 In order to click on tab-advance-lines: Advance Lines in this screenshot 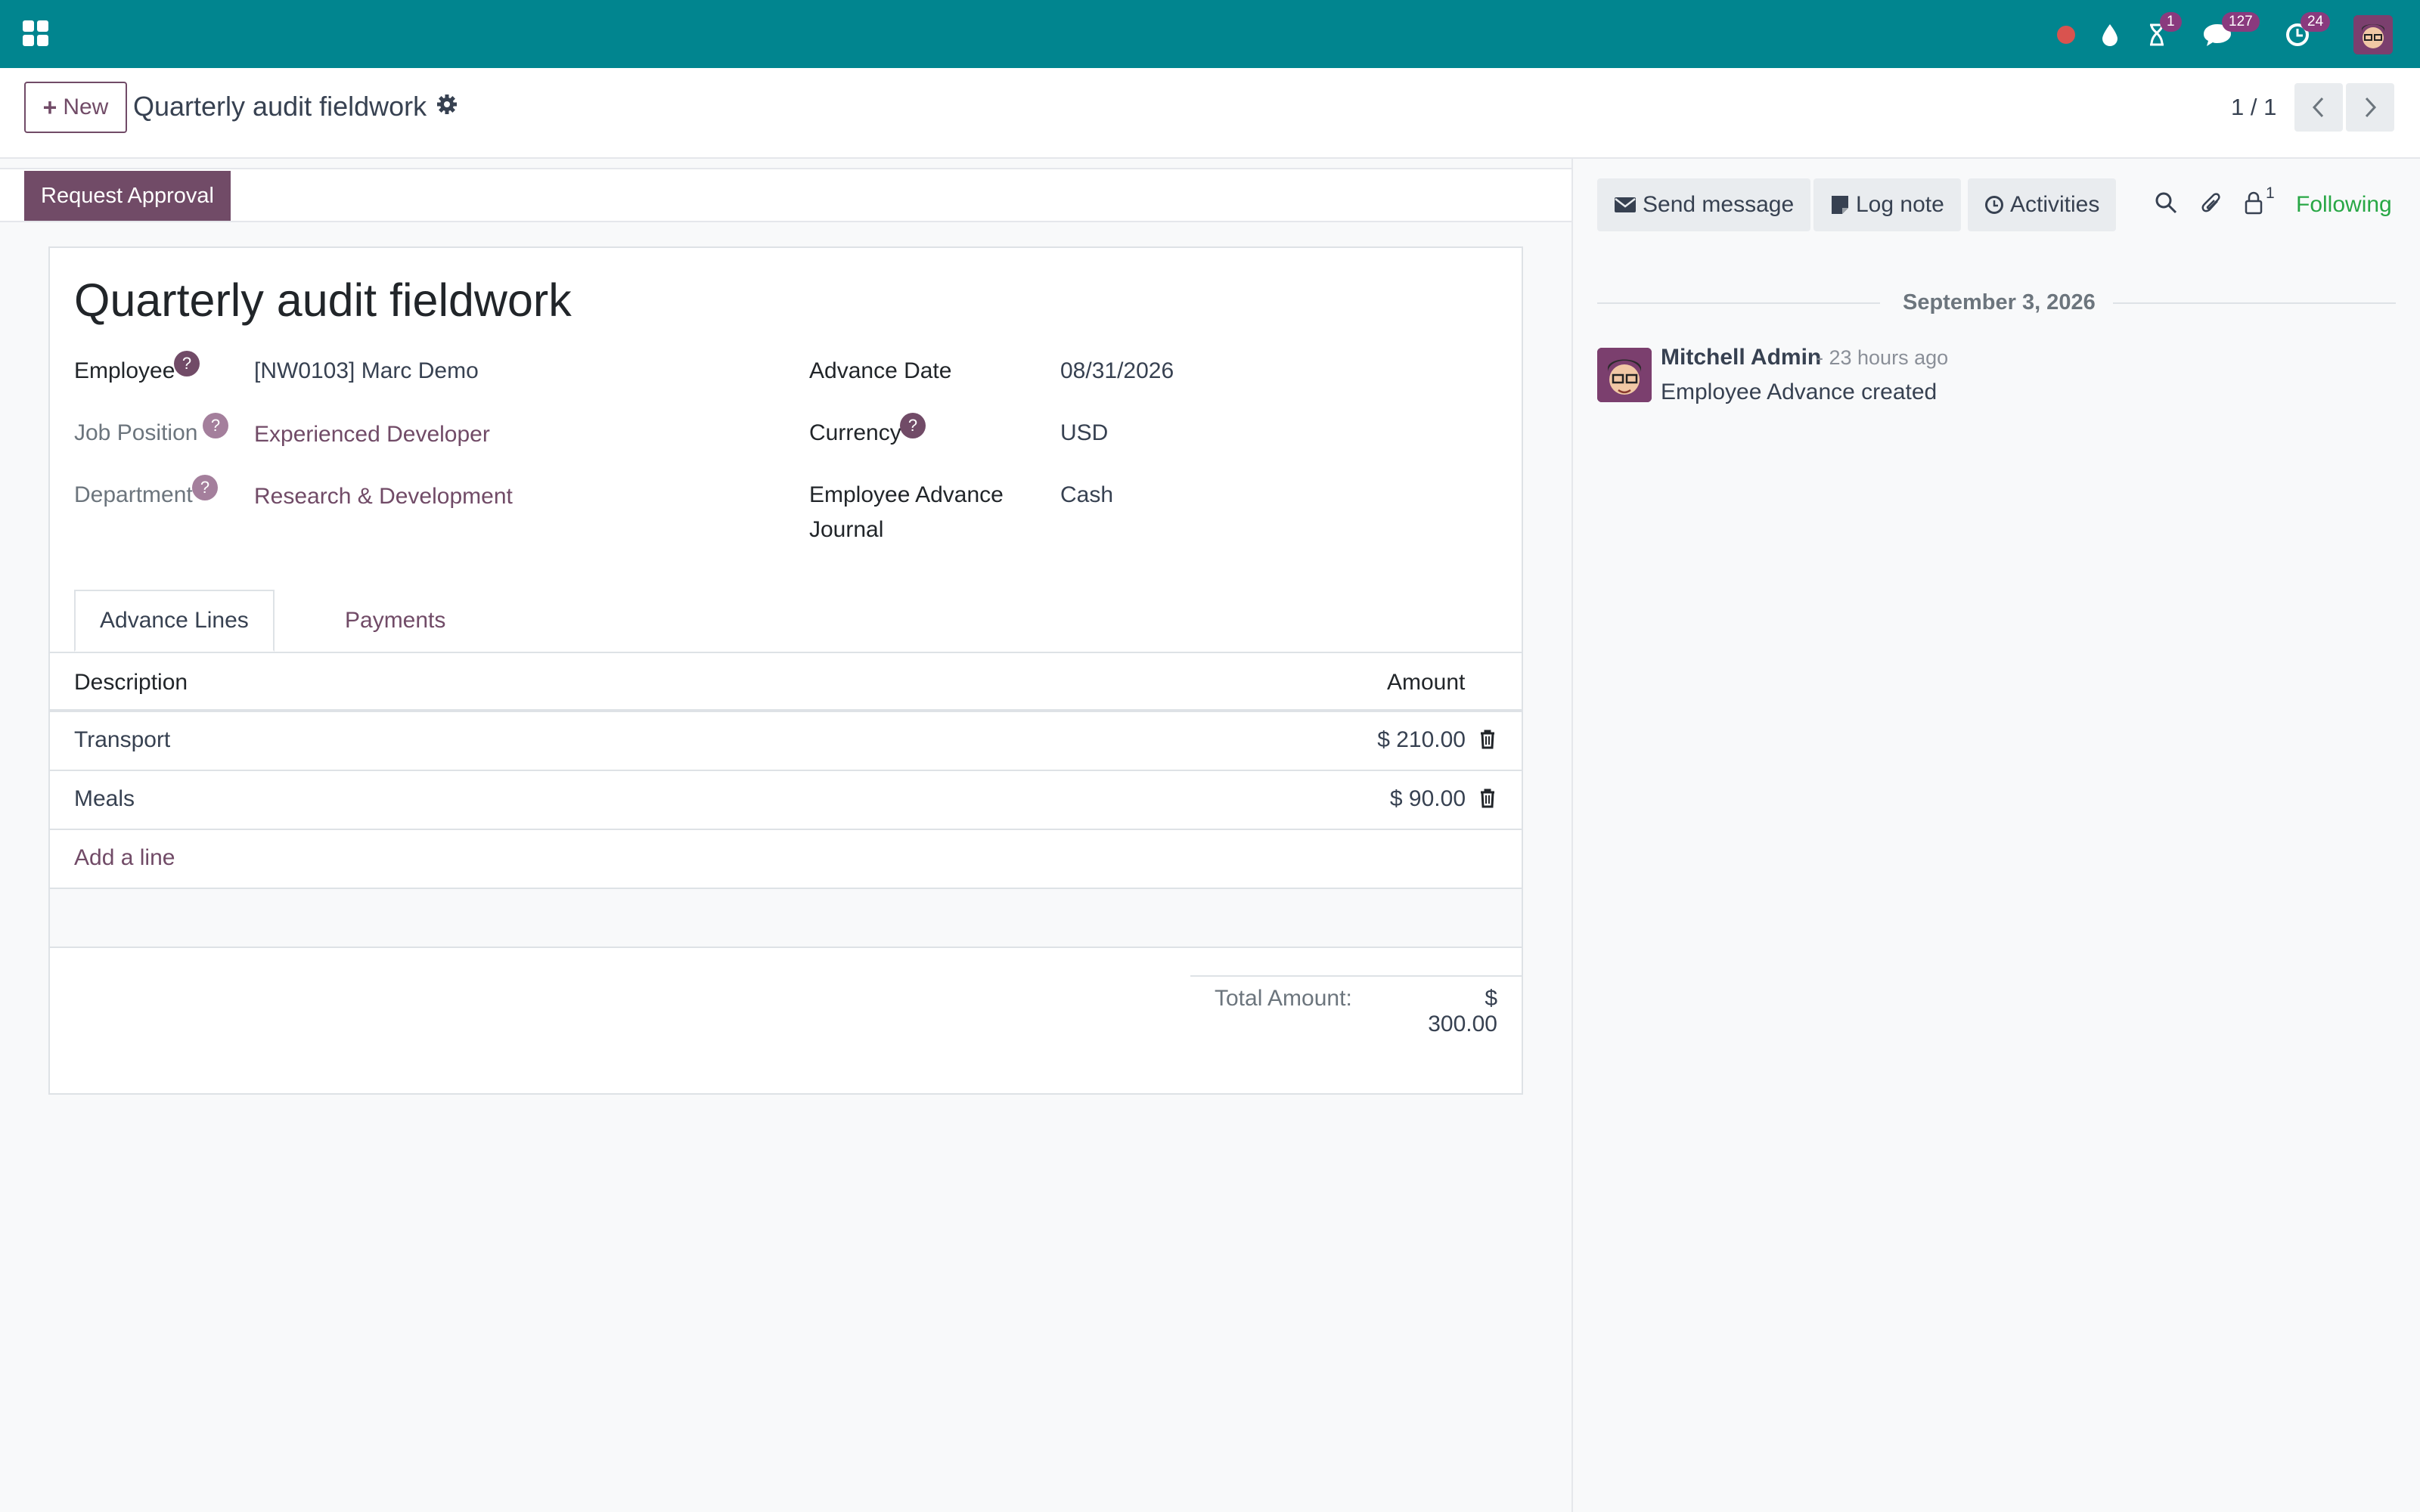, I will do `click(174, 621)`.